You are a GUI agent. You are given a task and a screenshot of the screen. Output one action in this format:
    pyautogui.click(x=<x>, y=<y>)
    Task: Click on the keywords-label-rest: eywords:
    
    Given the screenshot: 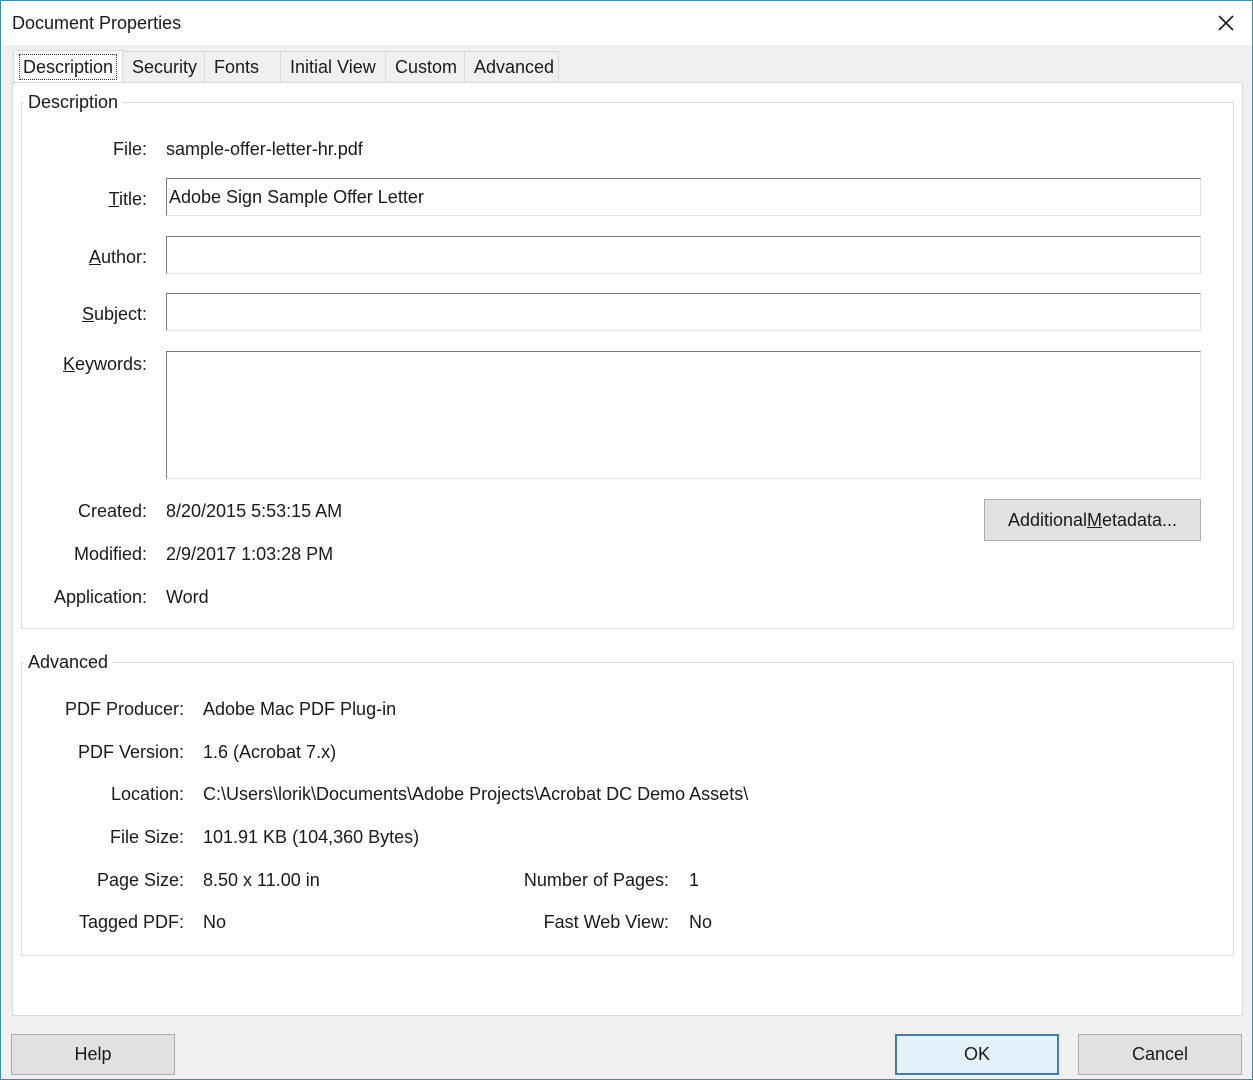 What is the action you would take?
    pyautogui.click(x=110, y=364)
    